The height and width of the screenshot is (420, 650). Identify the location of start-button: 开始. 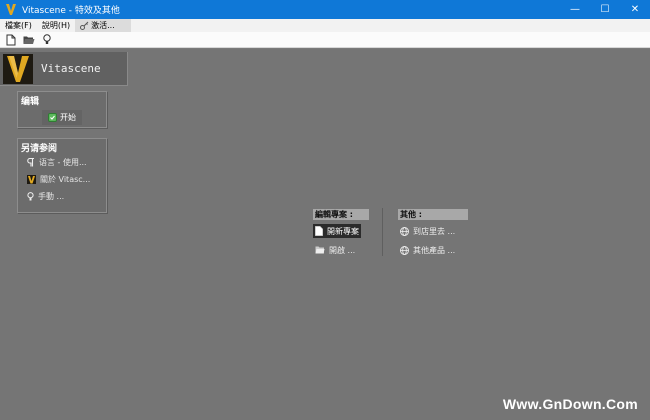
(62, 117).